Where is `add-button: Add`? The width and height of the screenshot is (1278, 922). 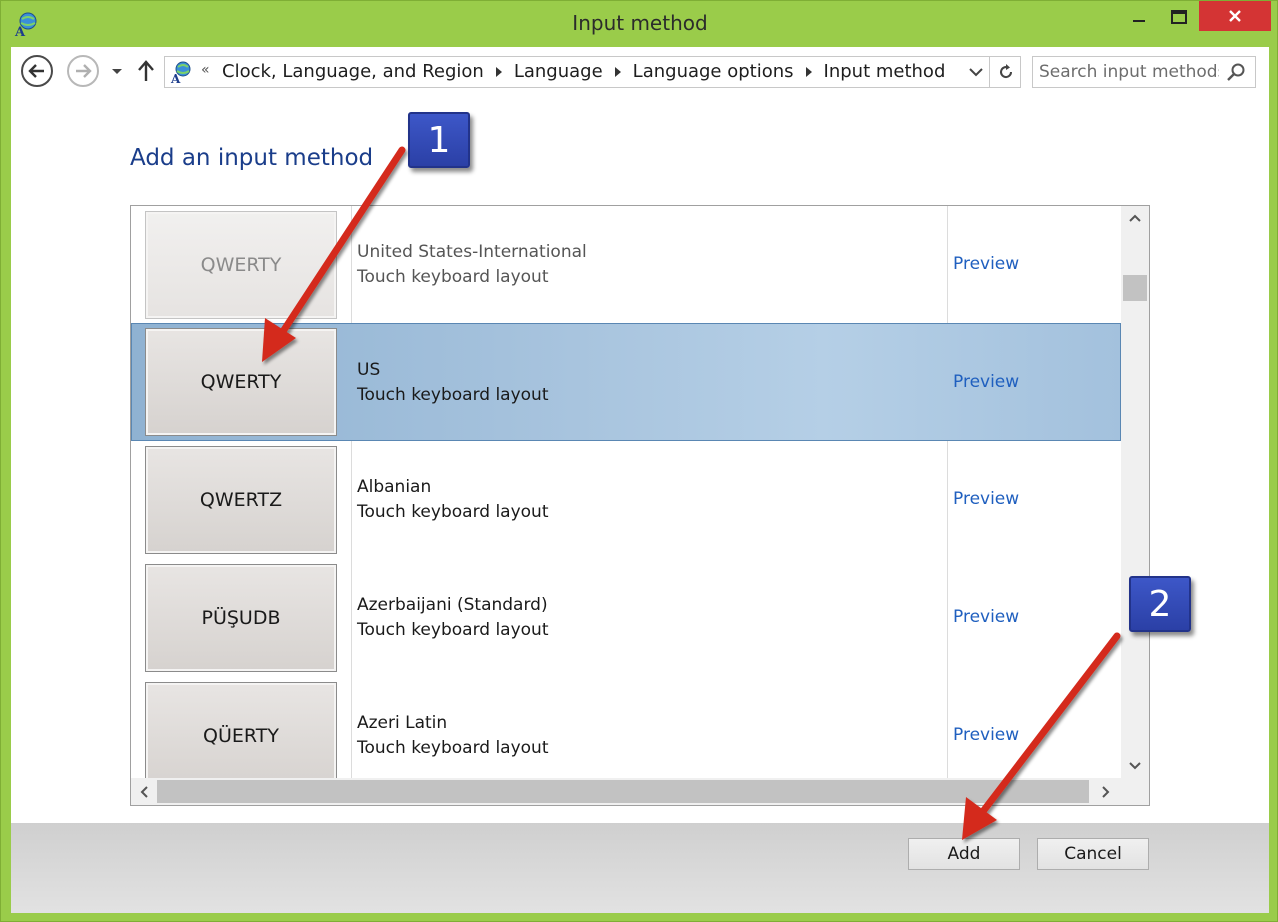
add-button: Add is located at coordinates (964, 854).